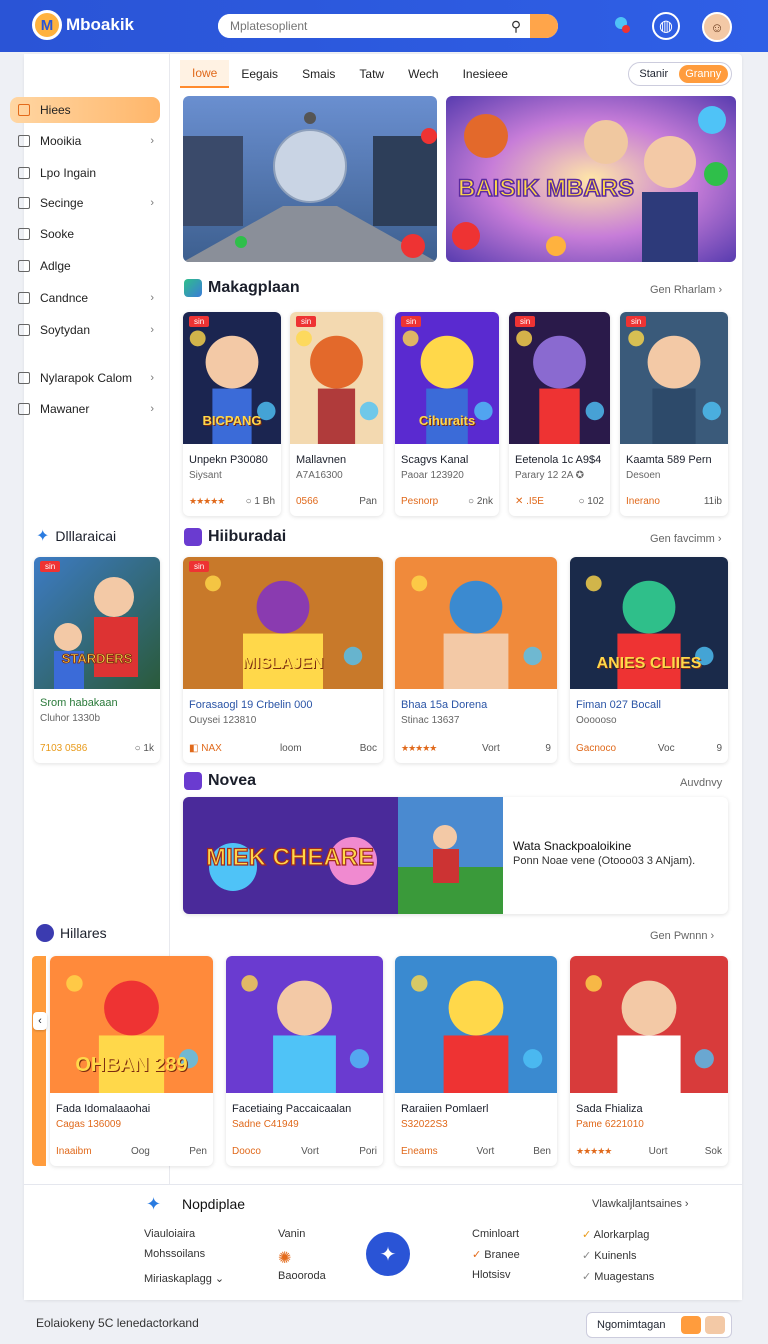 Image resolution: width=768 pixels, height=1344 pixels. What do you see at coordinates (432, 475) in the screenshot?
I see `sec1-card-sub: Paoar 123920` at bounding box center [432, 475].